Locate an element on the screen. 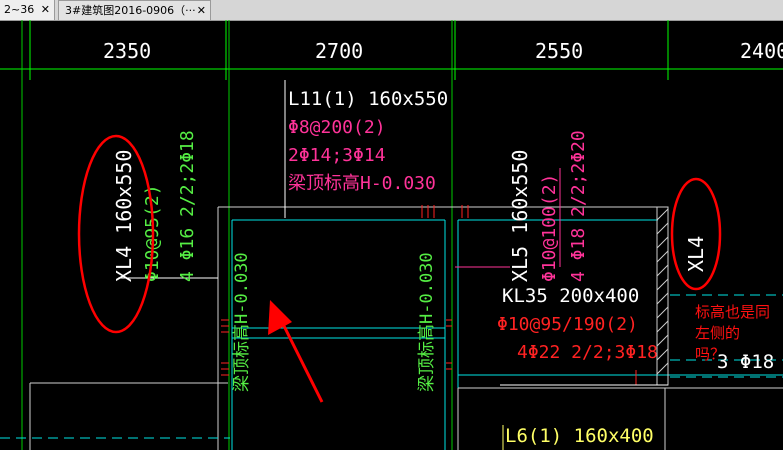 The width and height of the screenshot is (783, 450). xl4-left-bars: 4 Φ16 2/2;2Φ18 is located at coordinates (187, 206).